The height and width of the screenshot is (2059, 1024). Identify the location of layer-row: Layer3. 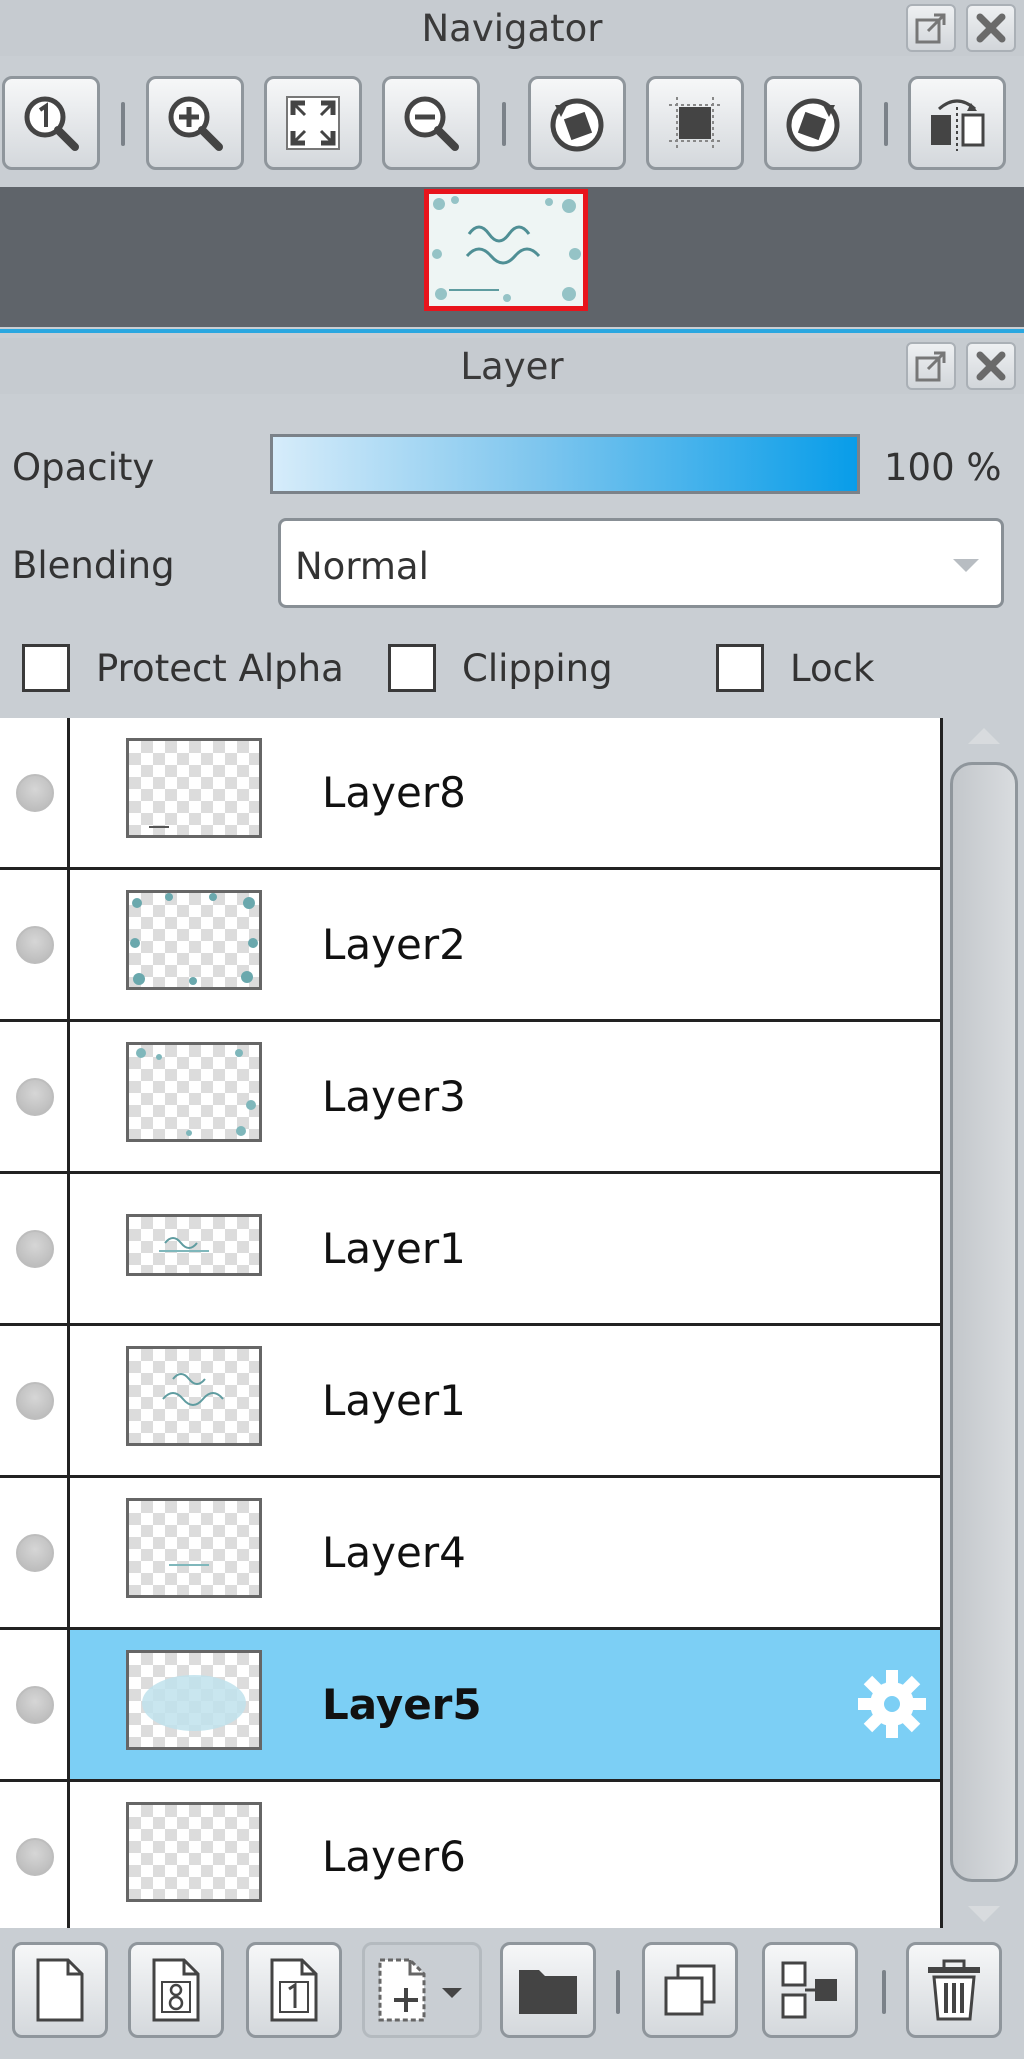
(470, 1098).